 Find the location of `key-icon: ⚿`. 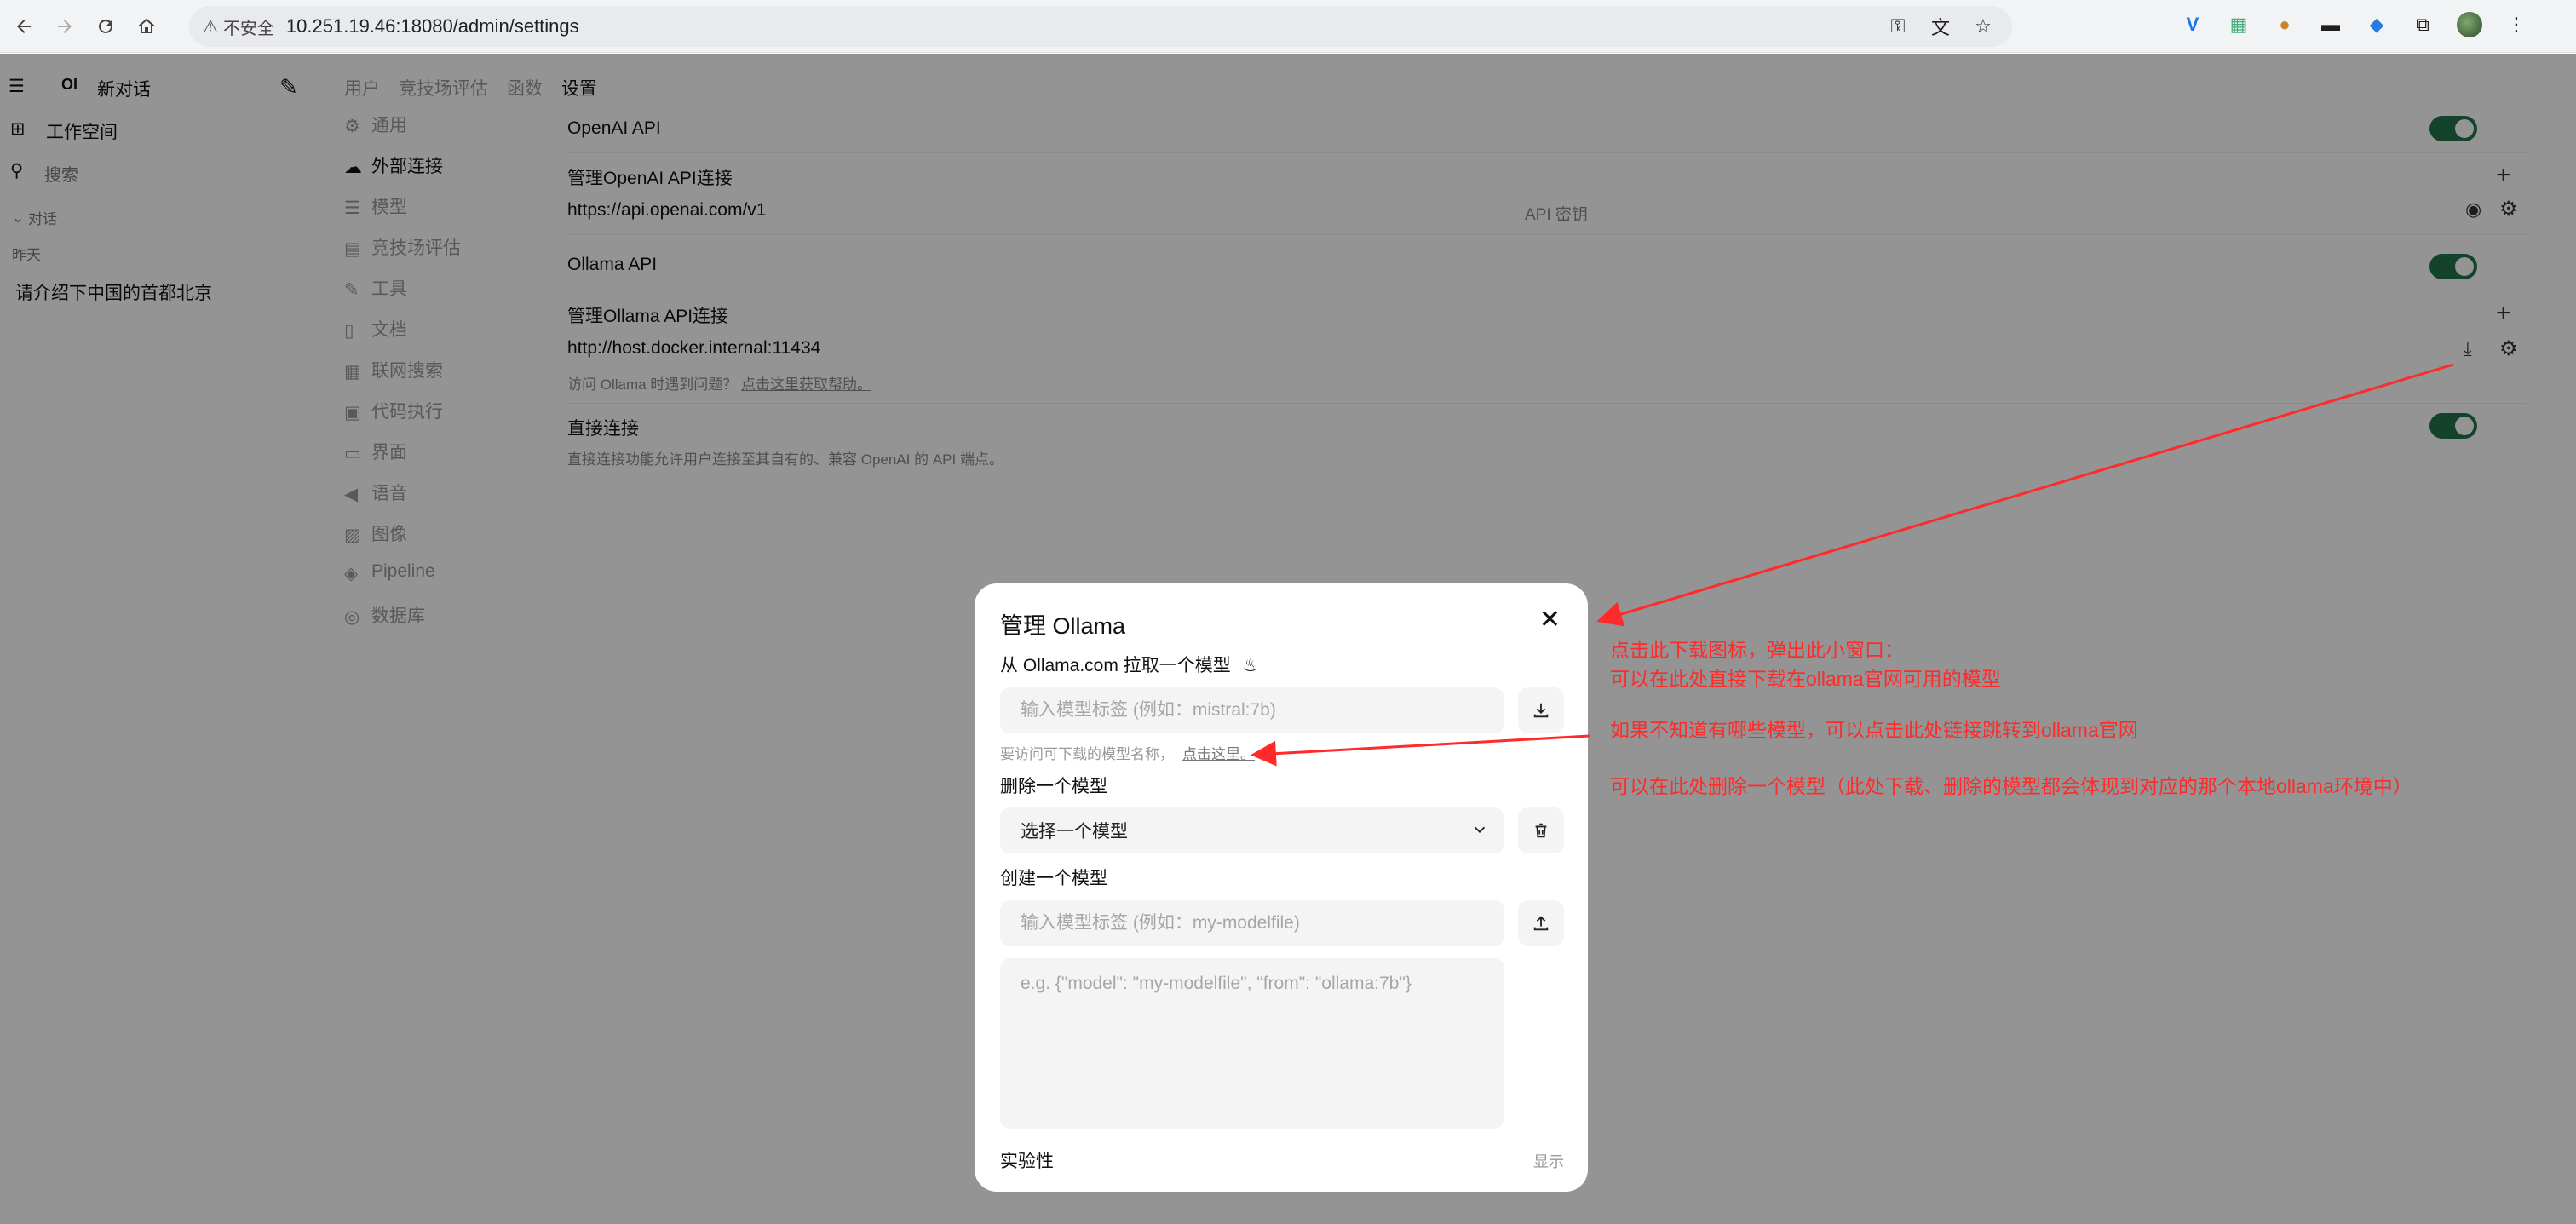

key-icon: ⚿ is located at coordinates (1898, 26).